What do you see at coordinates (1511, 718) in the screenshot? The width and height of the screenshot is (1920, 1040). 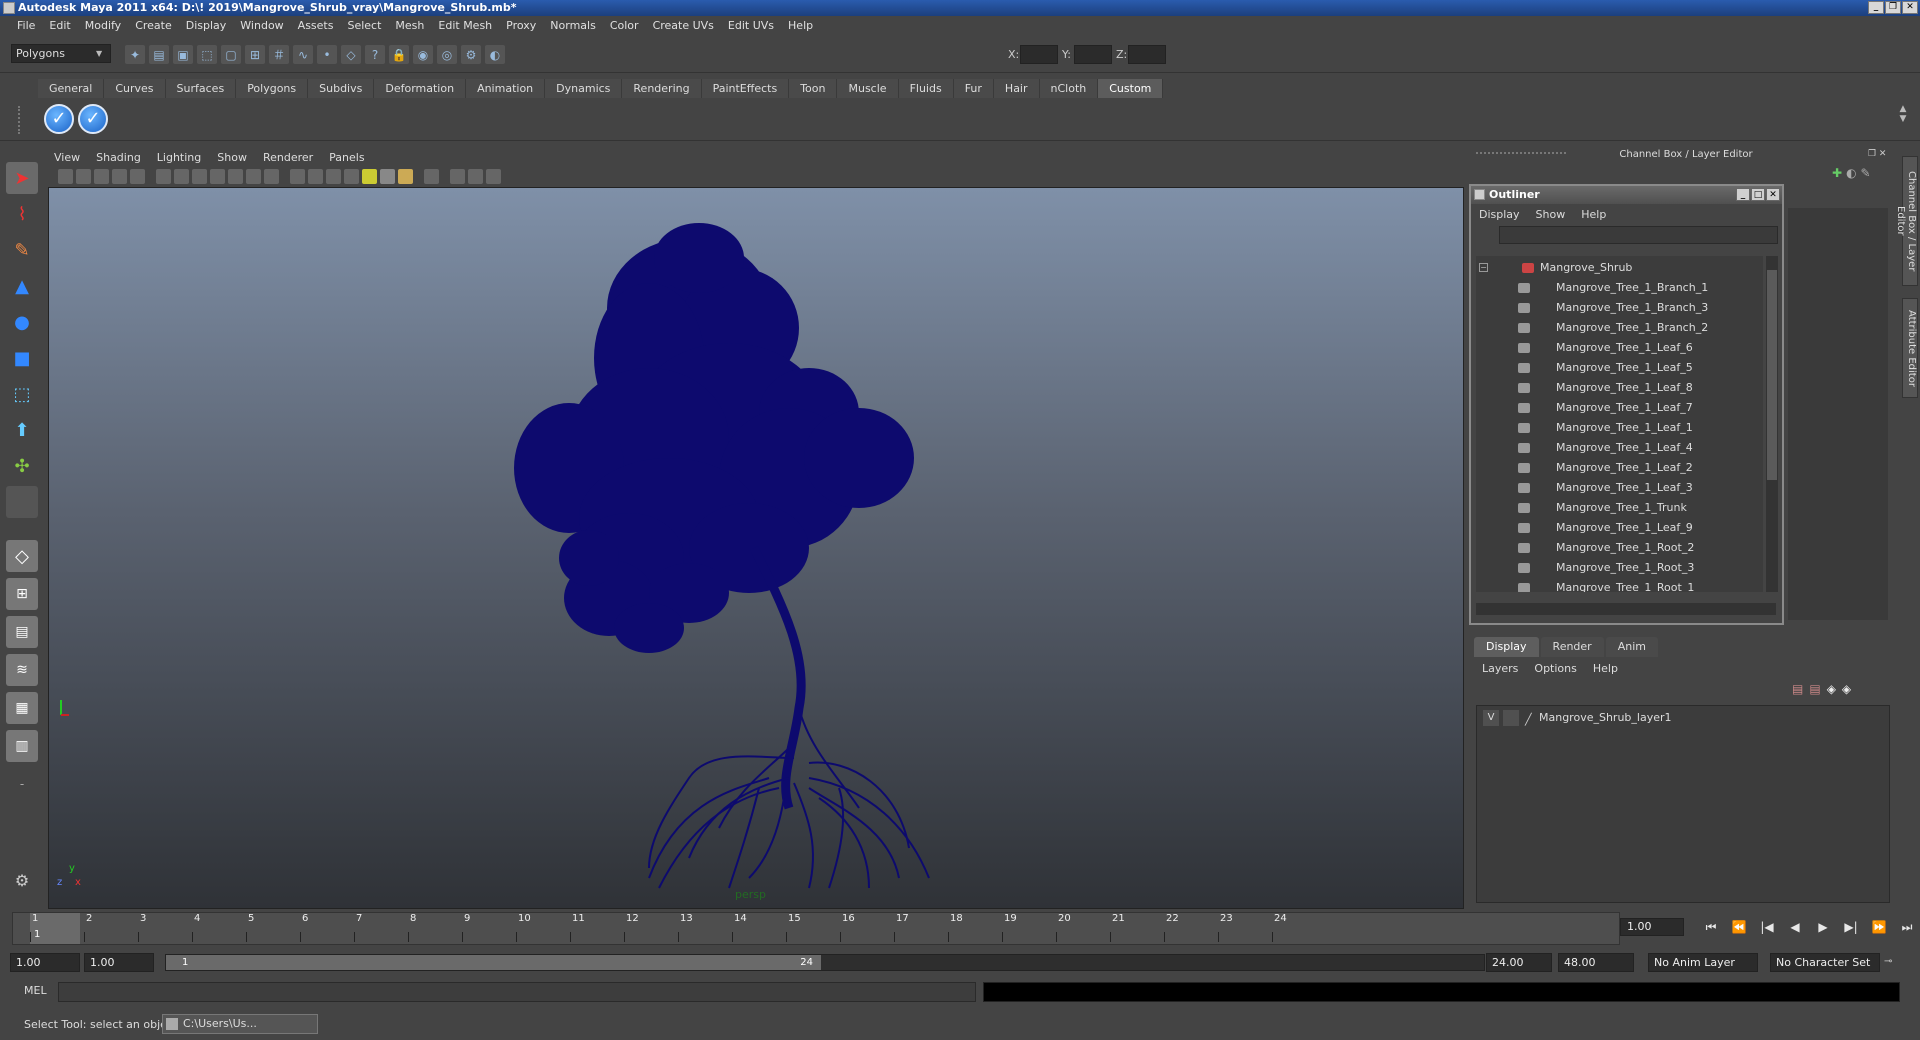 I see `layer-template-toggle` at bounding box center [1511, 718].